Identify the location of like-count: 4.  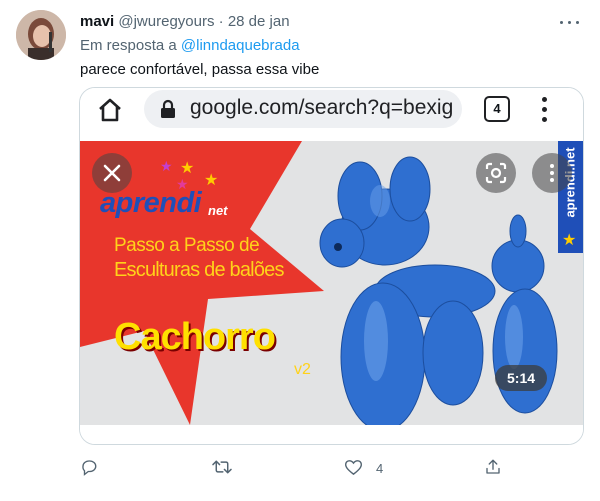
(380, 468).